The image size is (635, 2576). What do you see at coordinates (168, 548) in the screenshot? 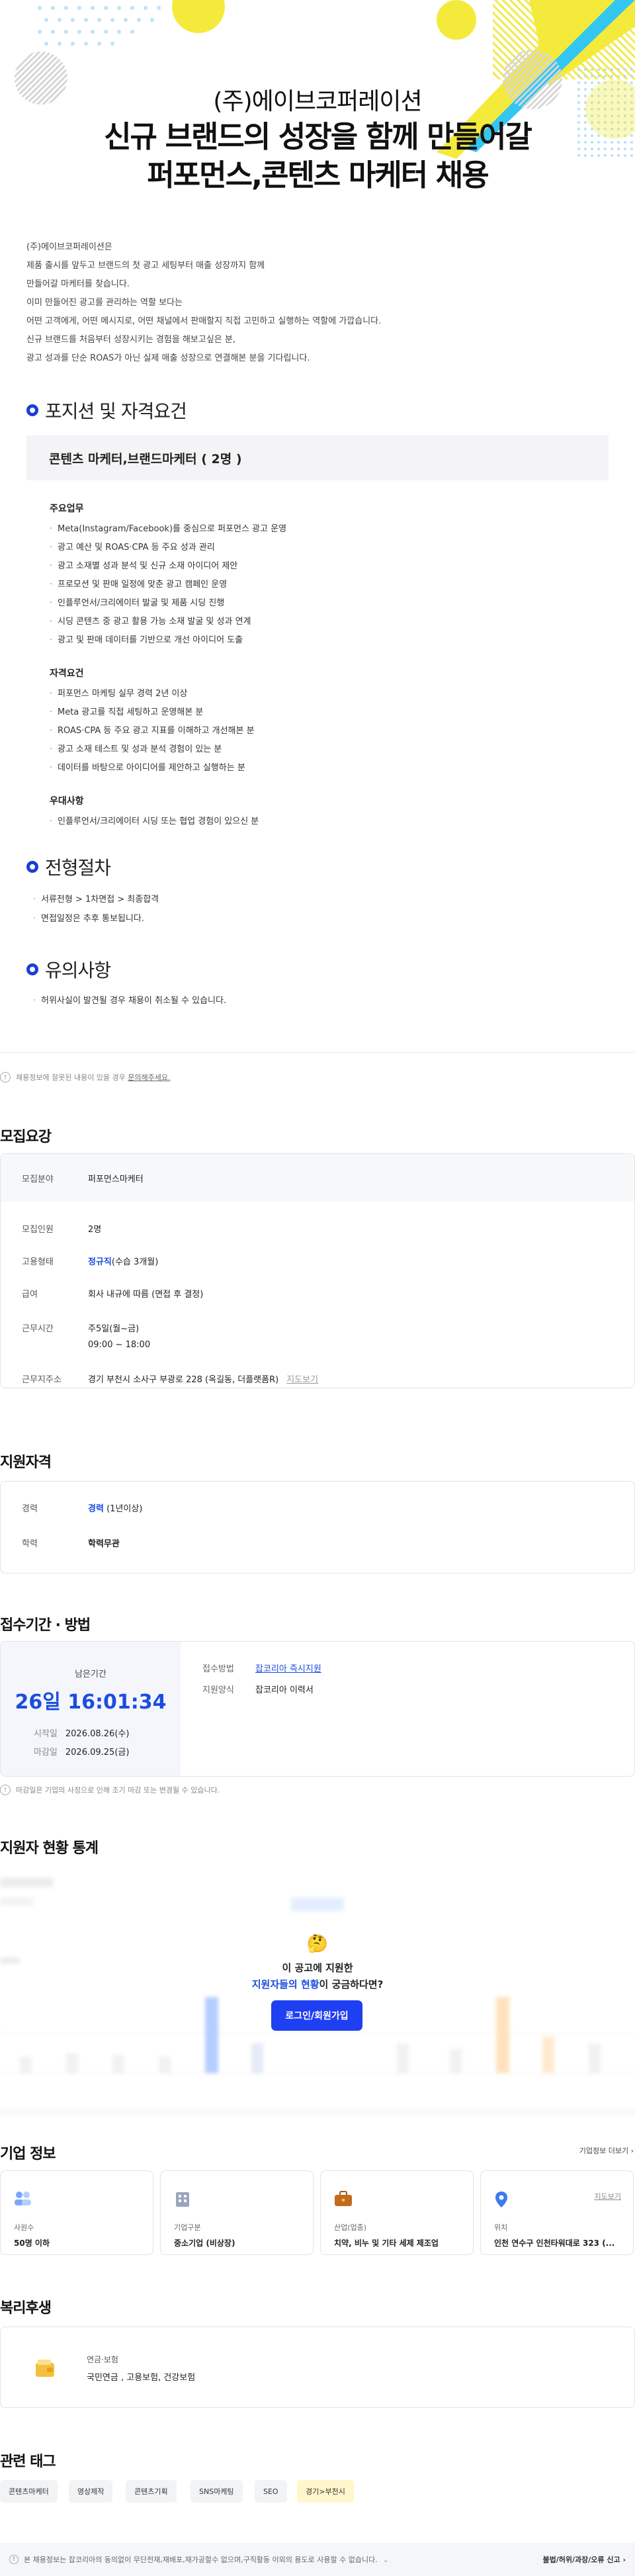
I see `list-item: 광고 예산 및 ROAS·CPA 등 주요 성과 관리` at bounding box center [168, 548].